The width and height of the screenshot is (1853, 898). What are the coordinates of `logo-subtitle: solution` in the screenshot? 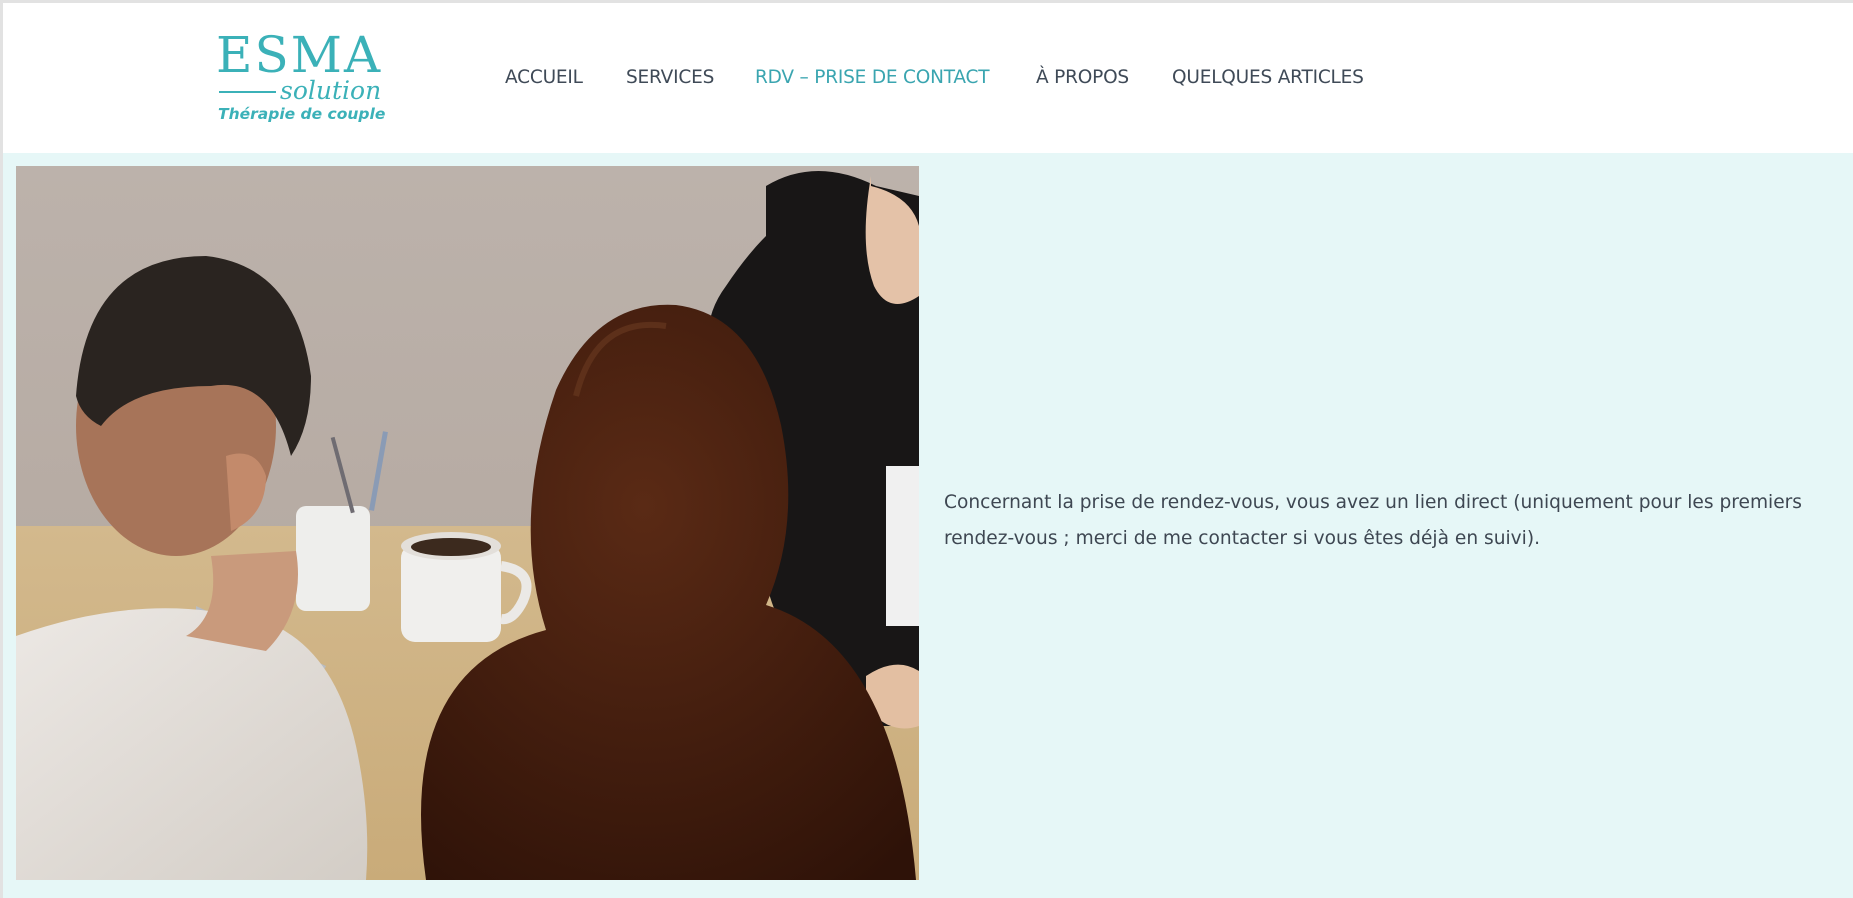 It's located at (331, 90).